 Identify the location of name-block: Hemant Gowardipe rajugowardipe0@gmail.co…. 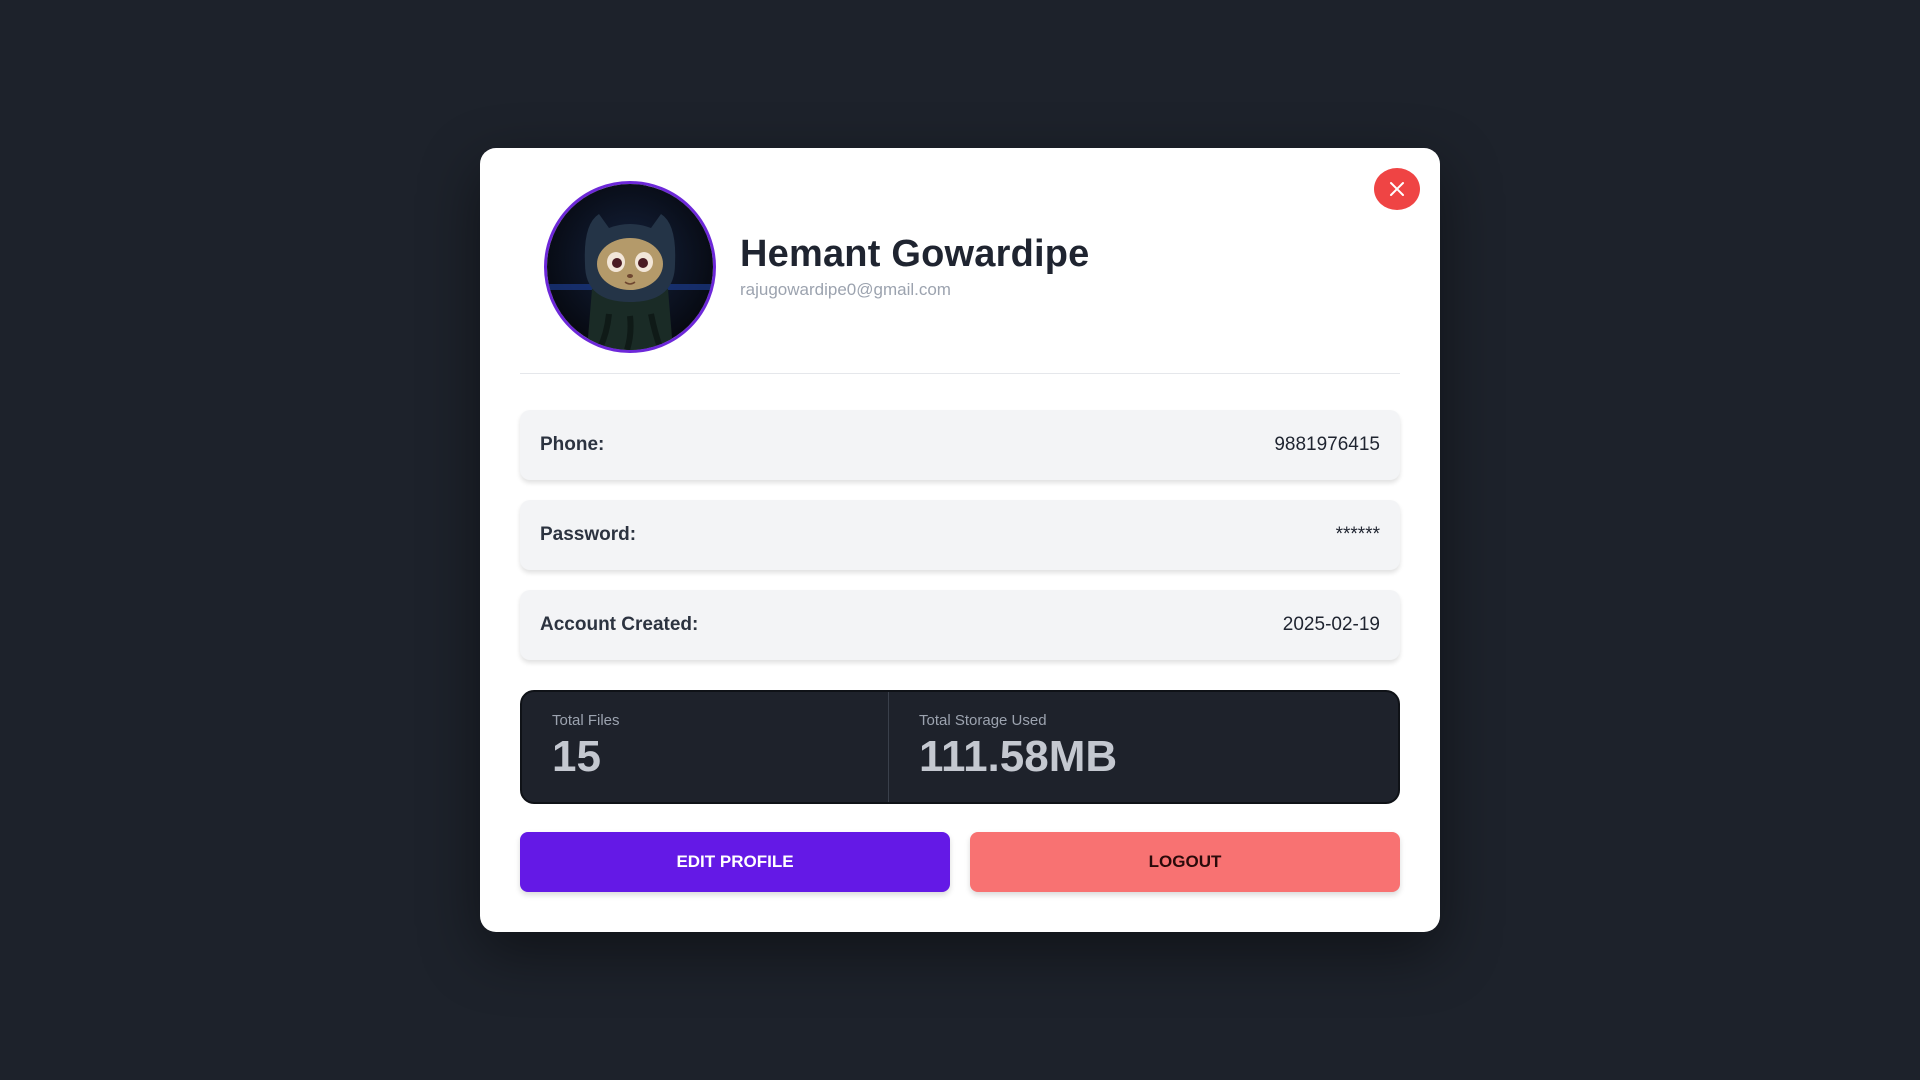
(915, 267).